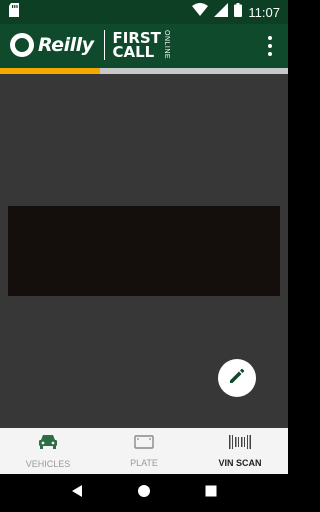 Image resolution: width=320 pixels, height=512 pixels. What do you see at coordinates (200, 12) in the screenshot?
I see `wifi-icon` at bounding box center [200, 12].